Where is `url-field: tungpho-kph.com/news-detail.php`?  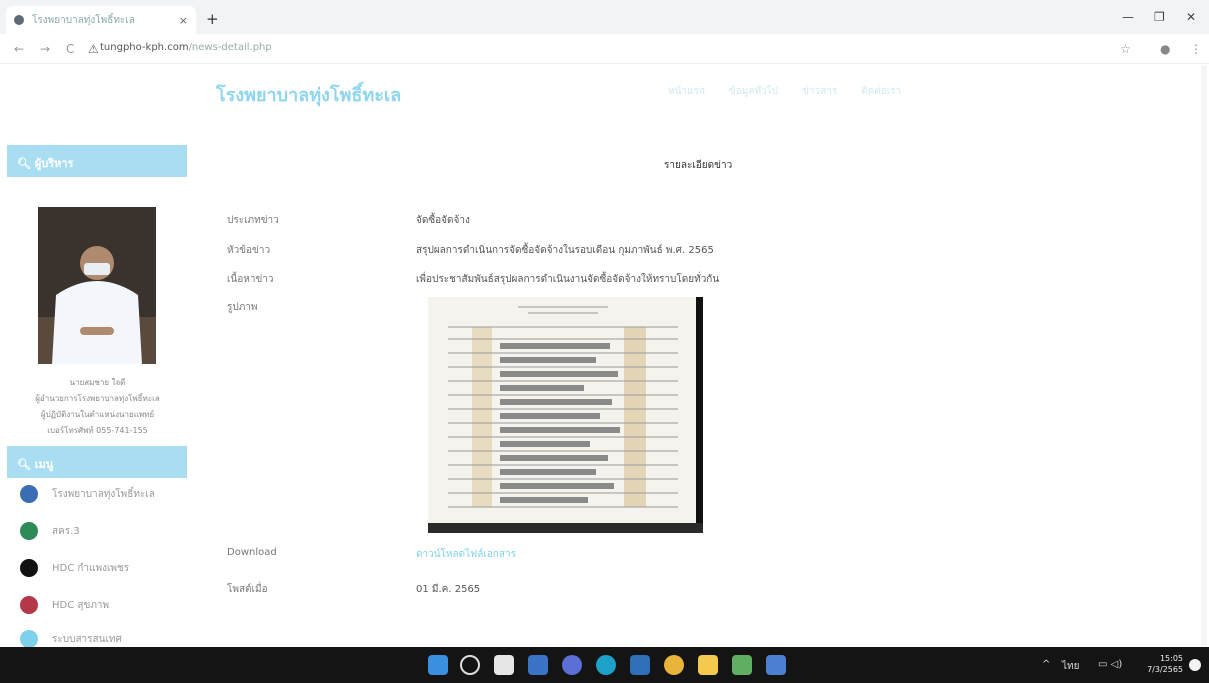 url-field: tungpho-kph.com/news-detail.php is located at coordinates (186, 47).